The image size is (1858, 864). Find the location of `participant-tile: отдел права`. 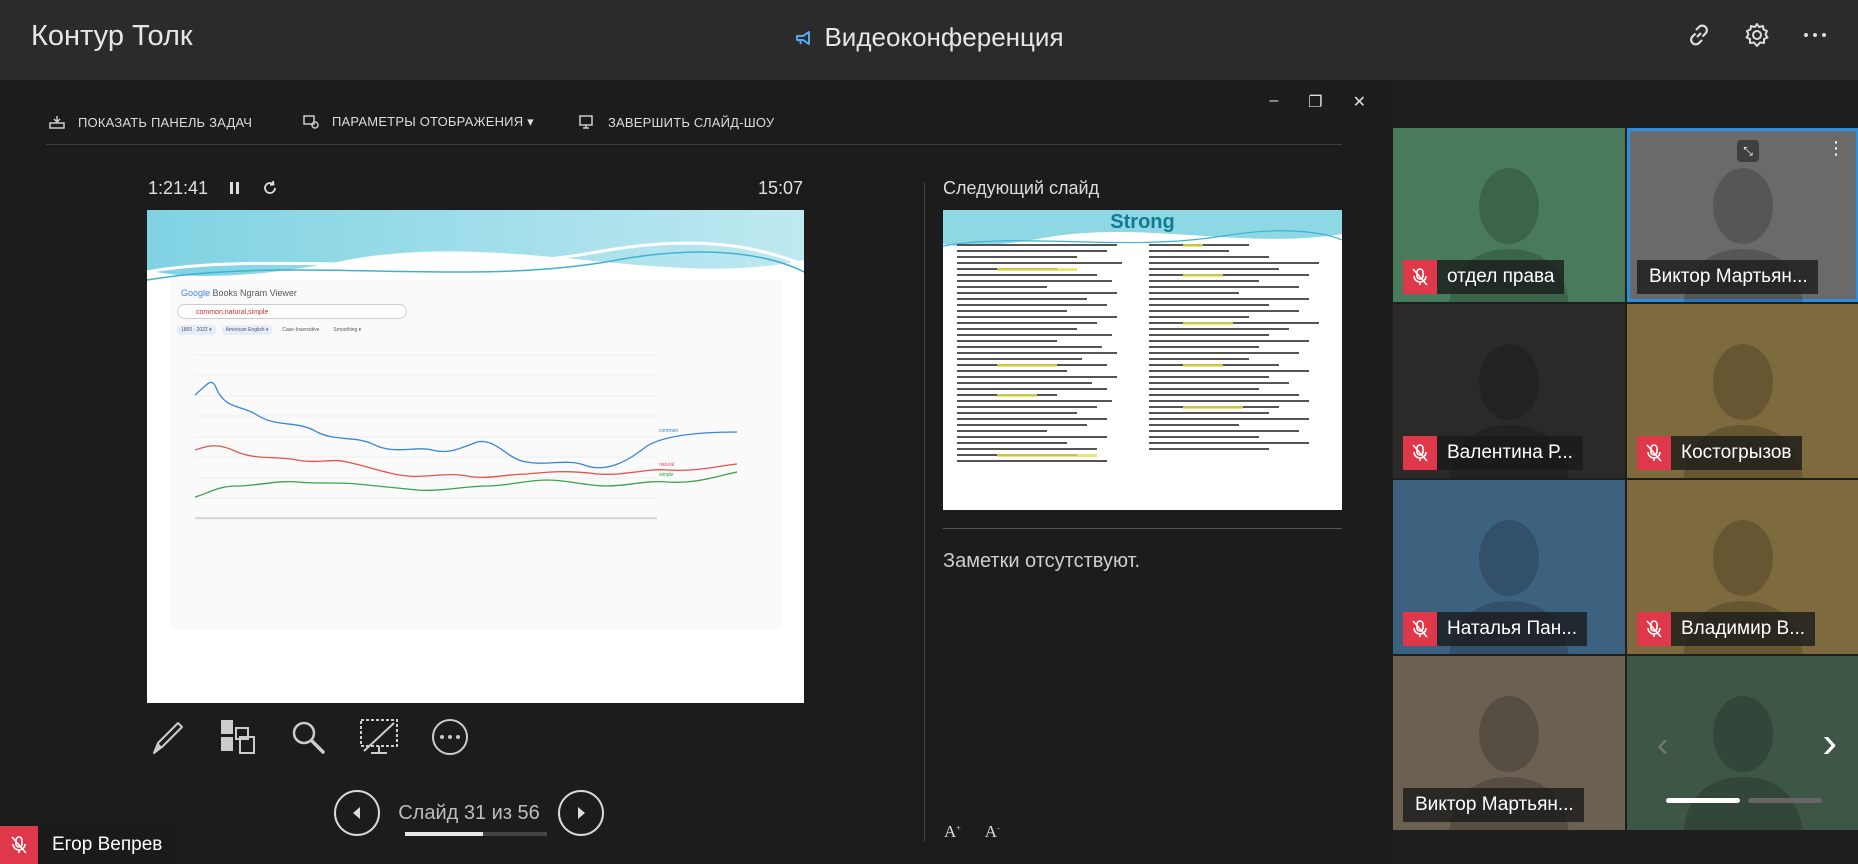

participant-tile: отдел права is located at coordinates (1509, 215).